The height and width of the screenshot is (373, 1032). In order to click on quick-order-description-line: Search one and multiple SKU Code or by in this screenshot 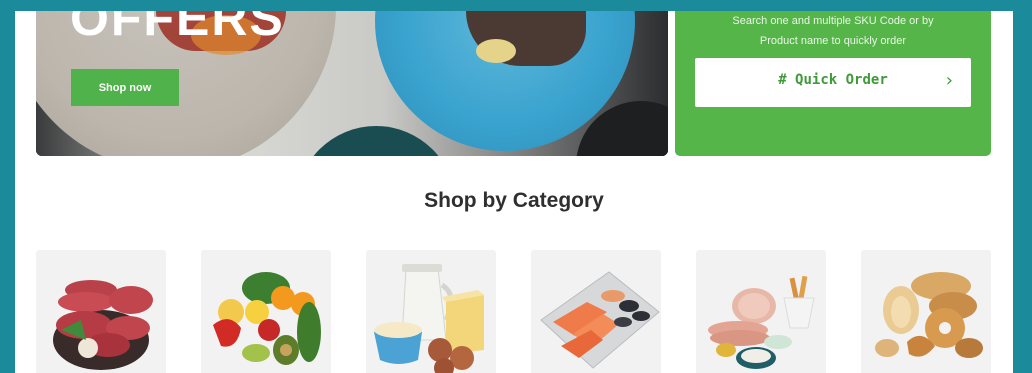, I will do `click(833, 21)`.